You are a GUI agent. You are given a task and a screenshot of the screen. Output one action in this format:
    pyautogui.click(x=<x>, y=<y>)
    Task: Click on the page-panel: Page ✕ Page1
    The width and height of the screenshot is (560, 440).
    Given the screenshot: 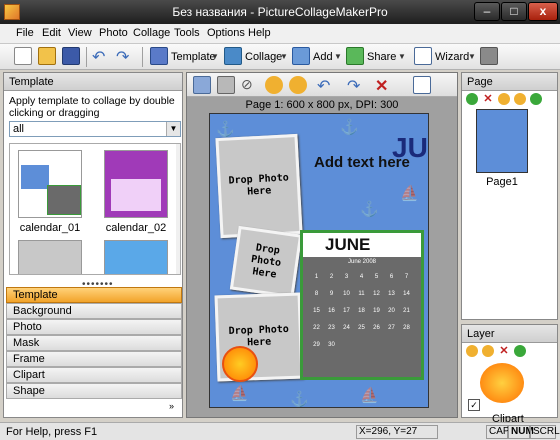 What is the action you would take?
    pyautogui.click(x=509, y=196)
    